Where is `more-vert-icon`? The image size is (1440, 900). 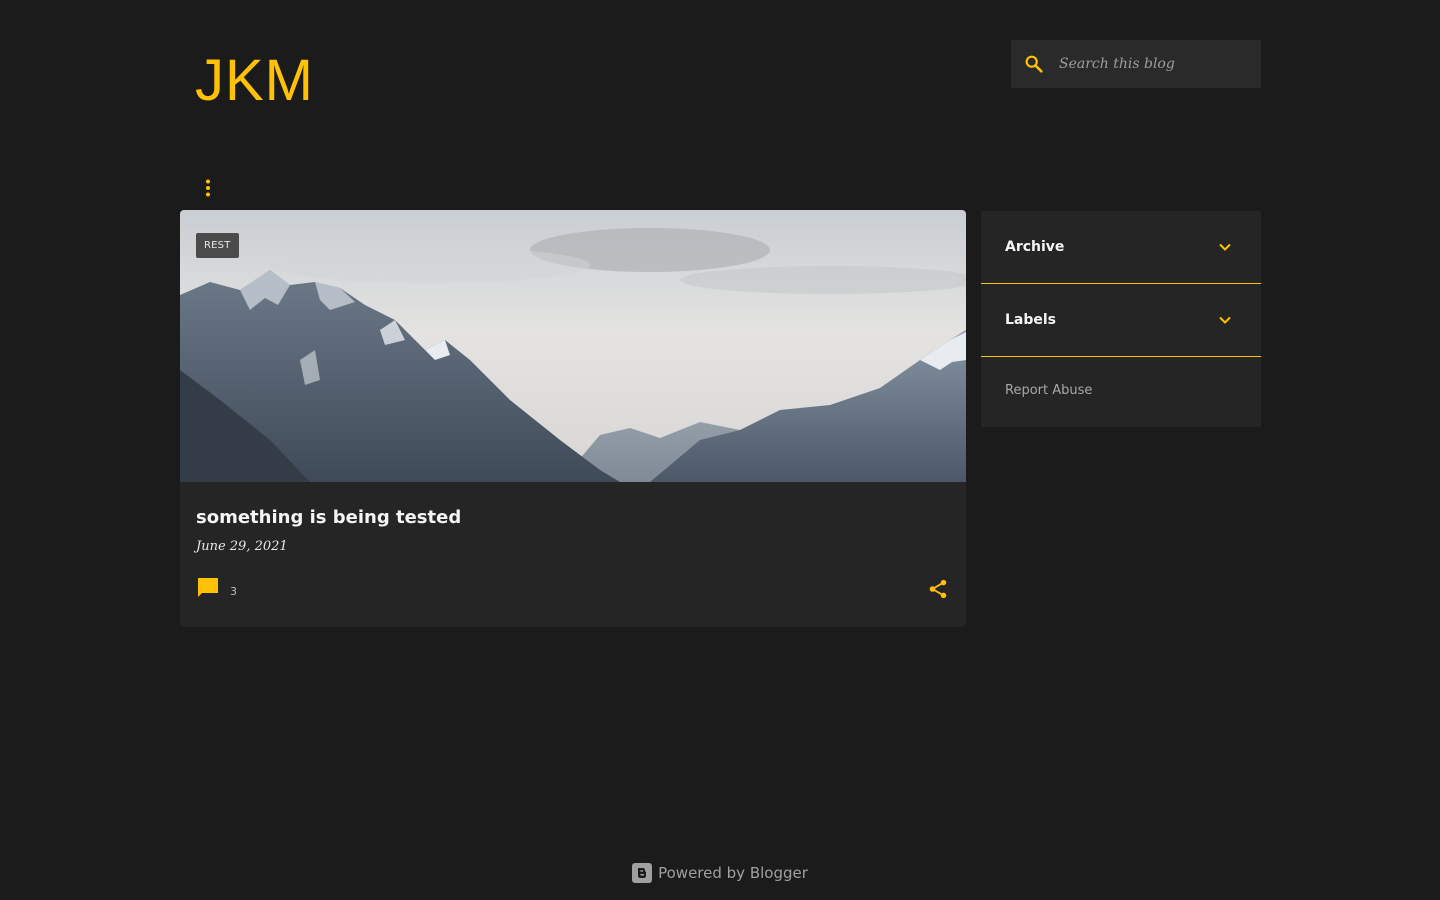 more-vert-icon is located at coordinates (208, 188).